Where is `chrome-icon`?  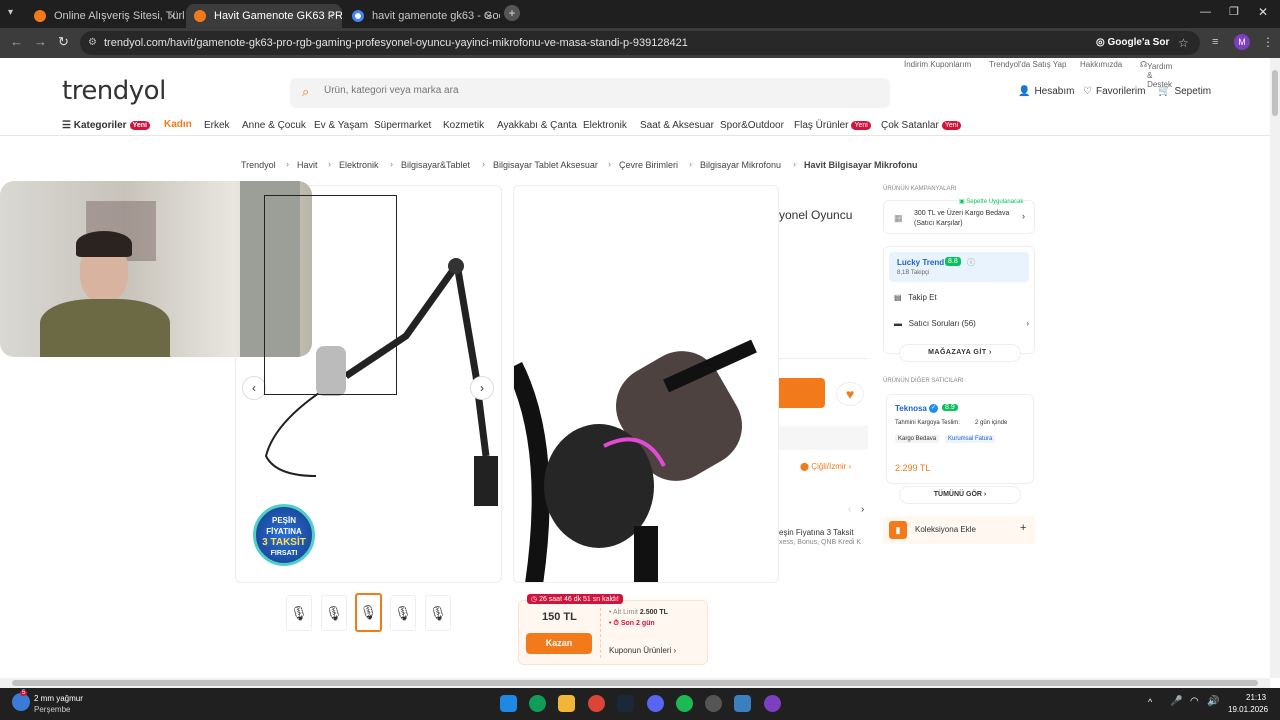
chrome-icon is located at coordinates (596, 703).